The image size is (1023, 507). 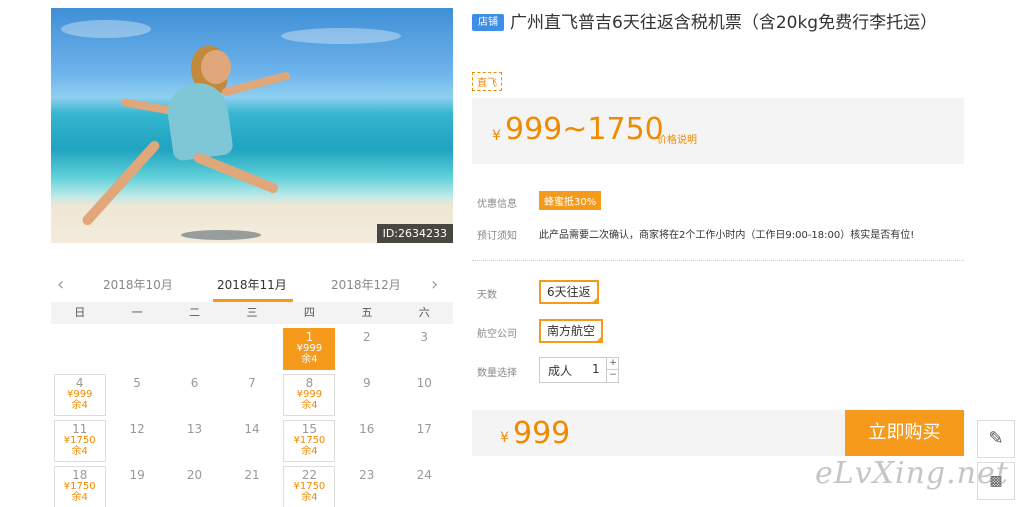 I want to click on girl-head, so click(x=216, y=67).